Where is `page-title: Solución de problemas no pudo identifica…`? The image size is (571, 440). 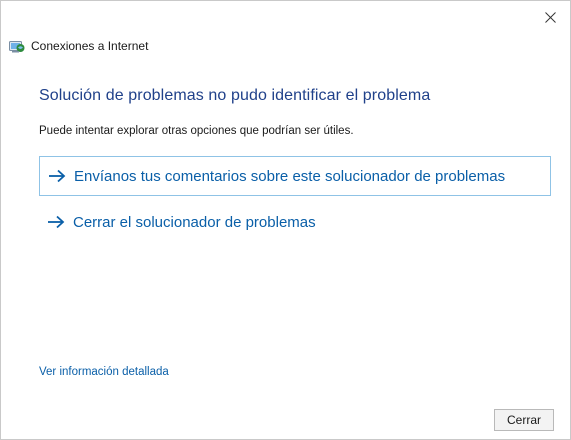 page-title: Solución de problemas no pudo identifica… is located at coordinates (235, 95).